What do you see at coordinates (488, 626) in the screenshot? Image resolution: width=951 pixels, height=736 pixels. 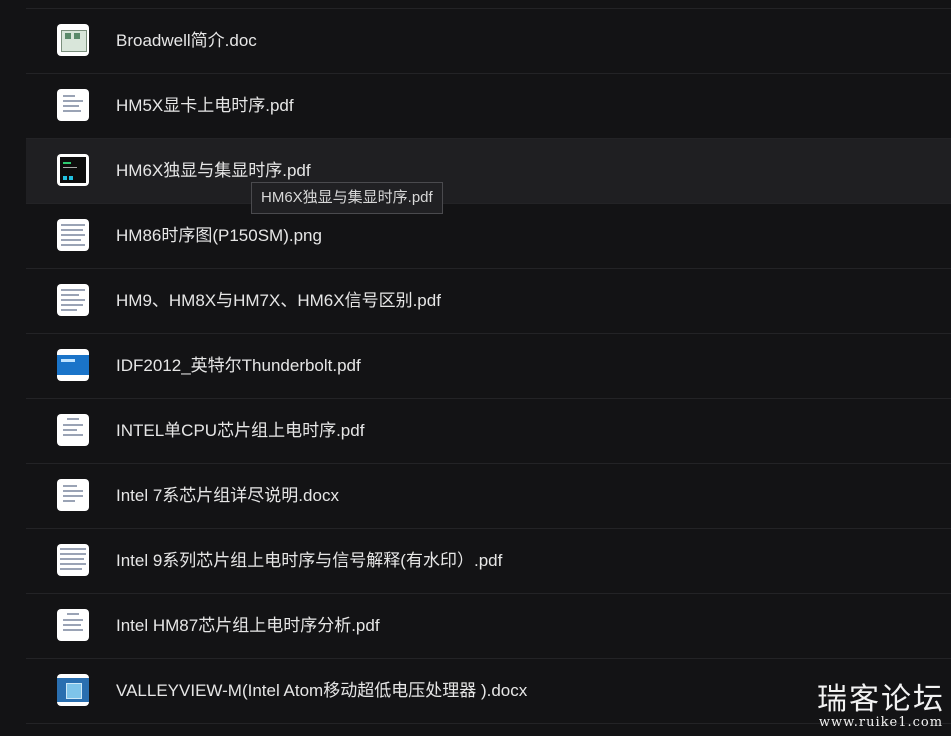 I see `file-row: Intel HM87芯片组上电时序分析.pdf` at bounding box center [488, 626].